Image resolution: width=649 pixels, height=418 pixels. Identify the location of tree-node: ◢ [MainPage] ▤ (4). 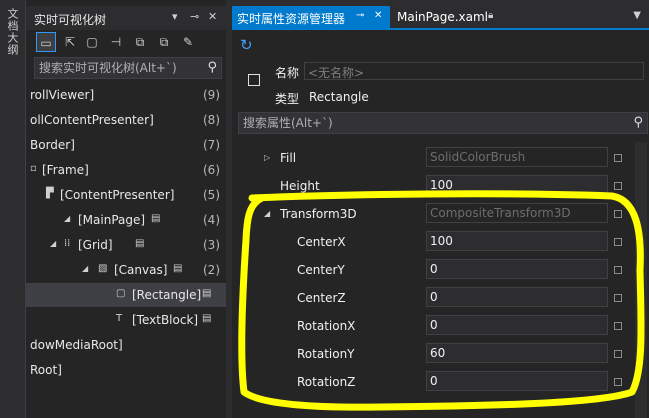
(126, 220).